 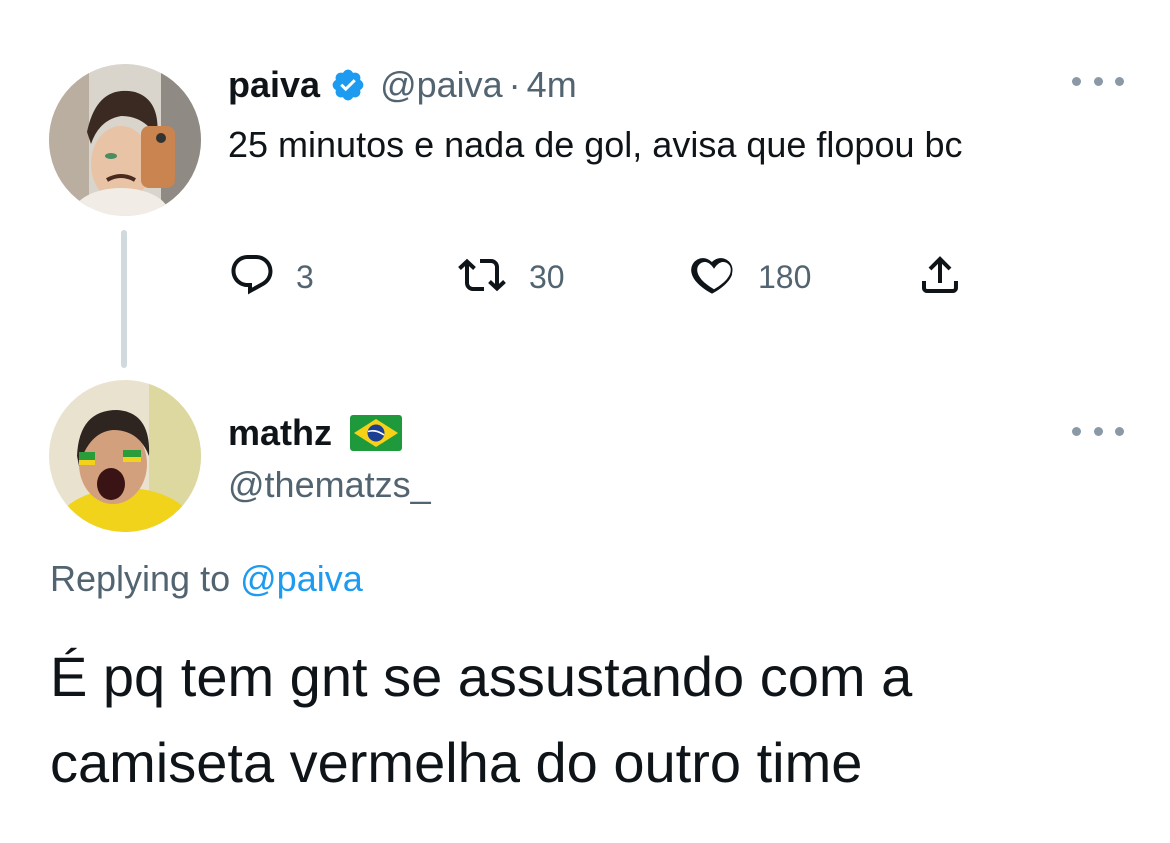 I want to click on author-name: mathz, so click(x=280, y=433).